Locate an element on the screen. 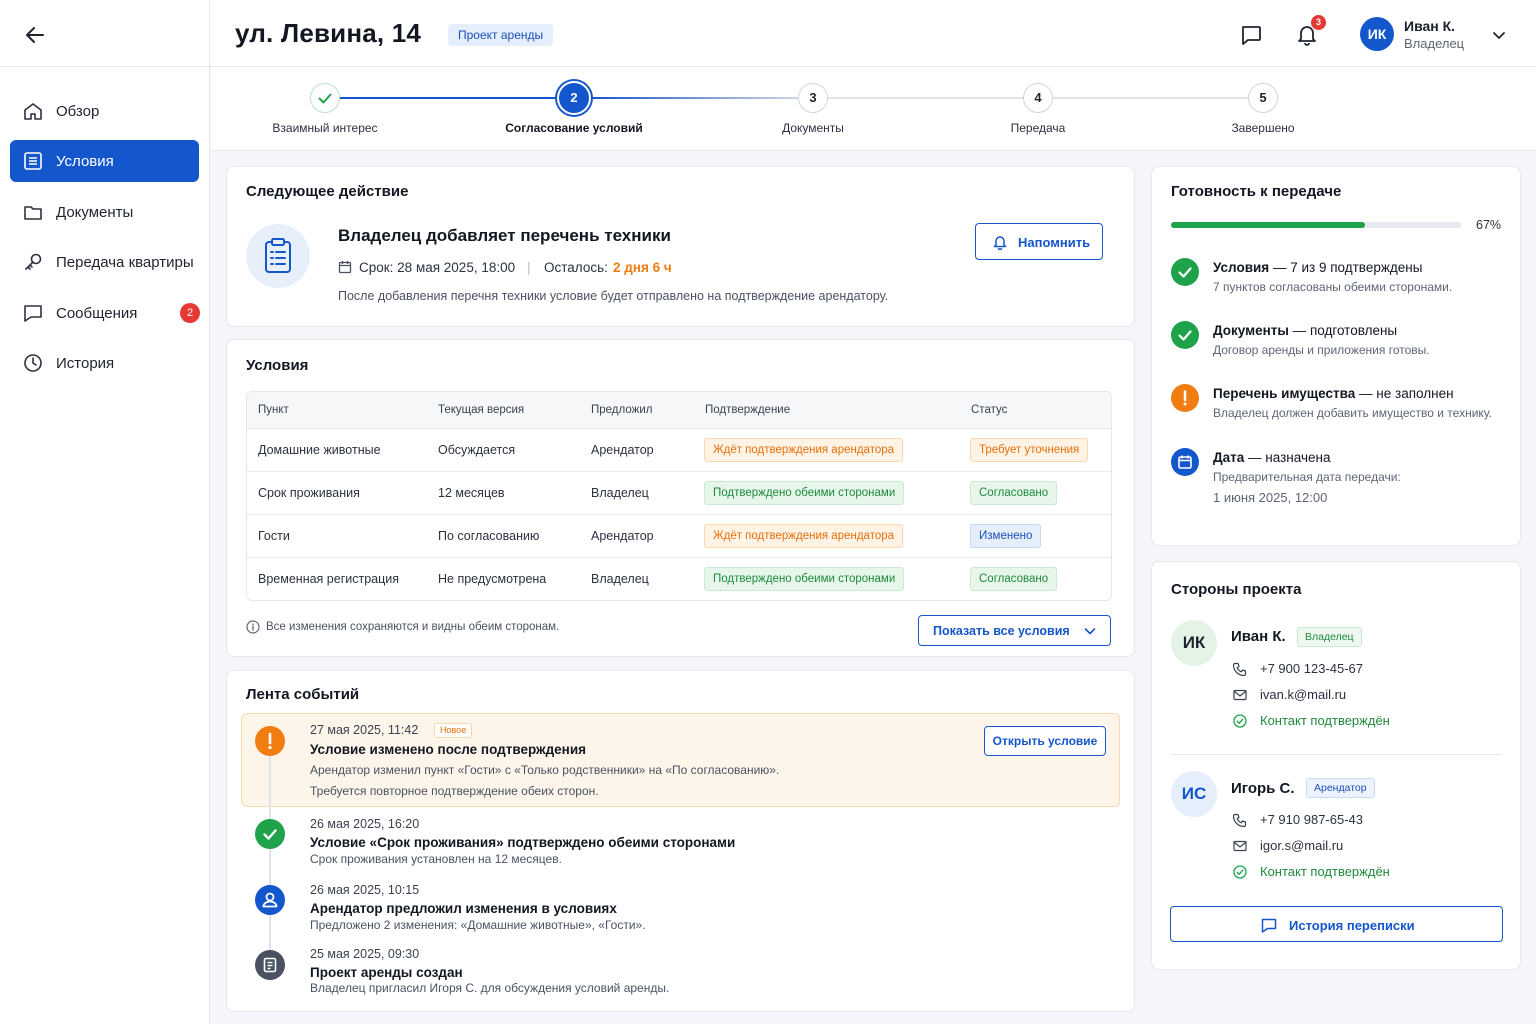  section-title: Лента событий is located at coordinates (303, 694).